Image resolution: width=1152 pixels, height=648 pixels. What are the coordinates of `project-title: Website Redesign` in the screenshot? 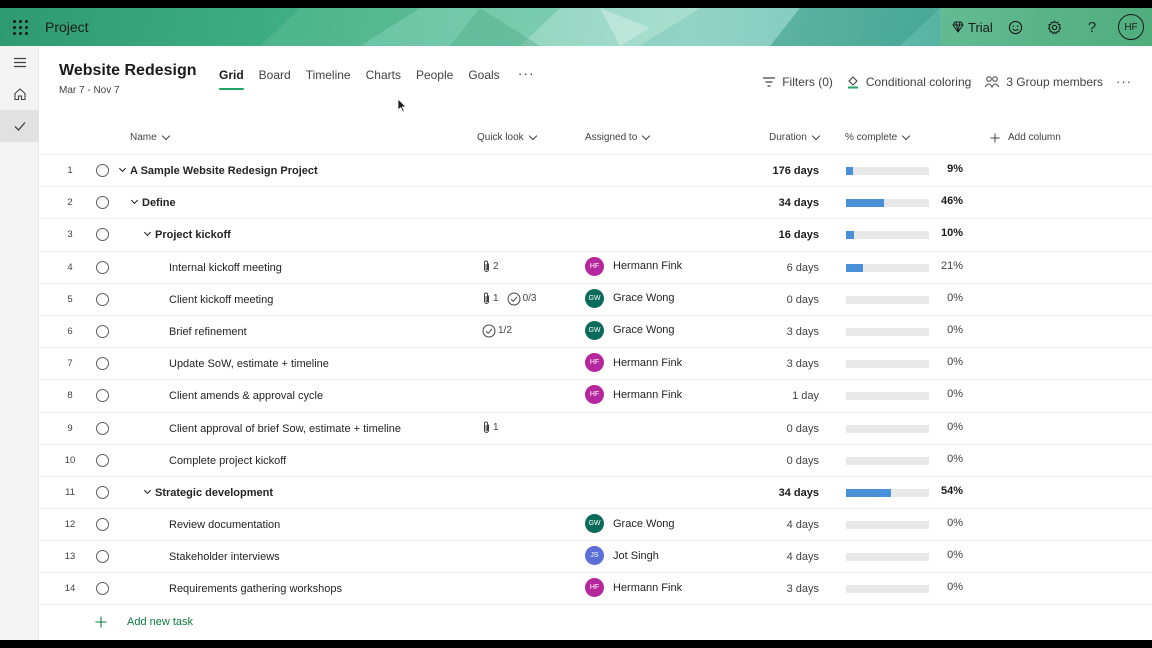 It's located at (128, 71).